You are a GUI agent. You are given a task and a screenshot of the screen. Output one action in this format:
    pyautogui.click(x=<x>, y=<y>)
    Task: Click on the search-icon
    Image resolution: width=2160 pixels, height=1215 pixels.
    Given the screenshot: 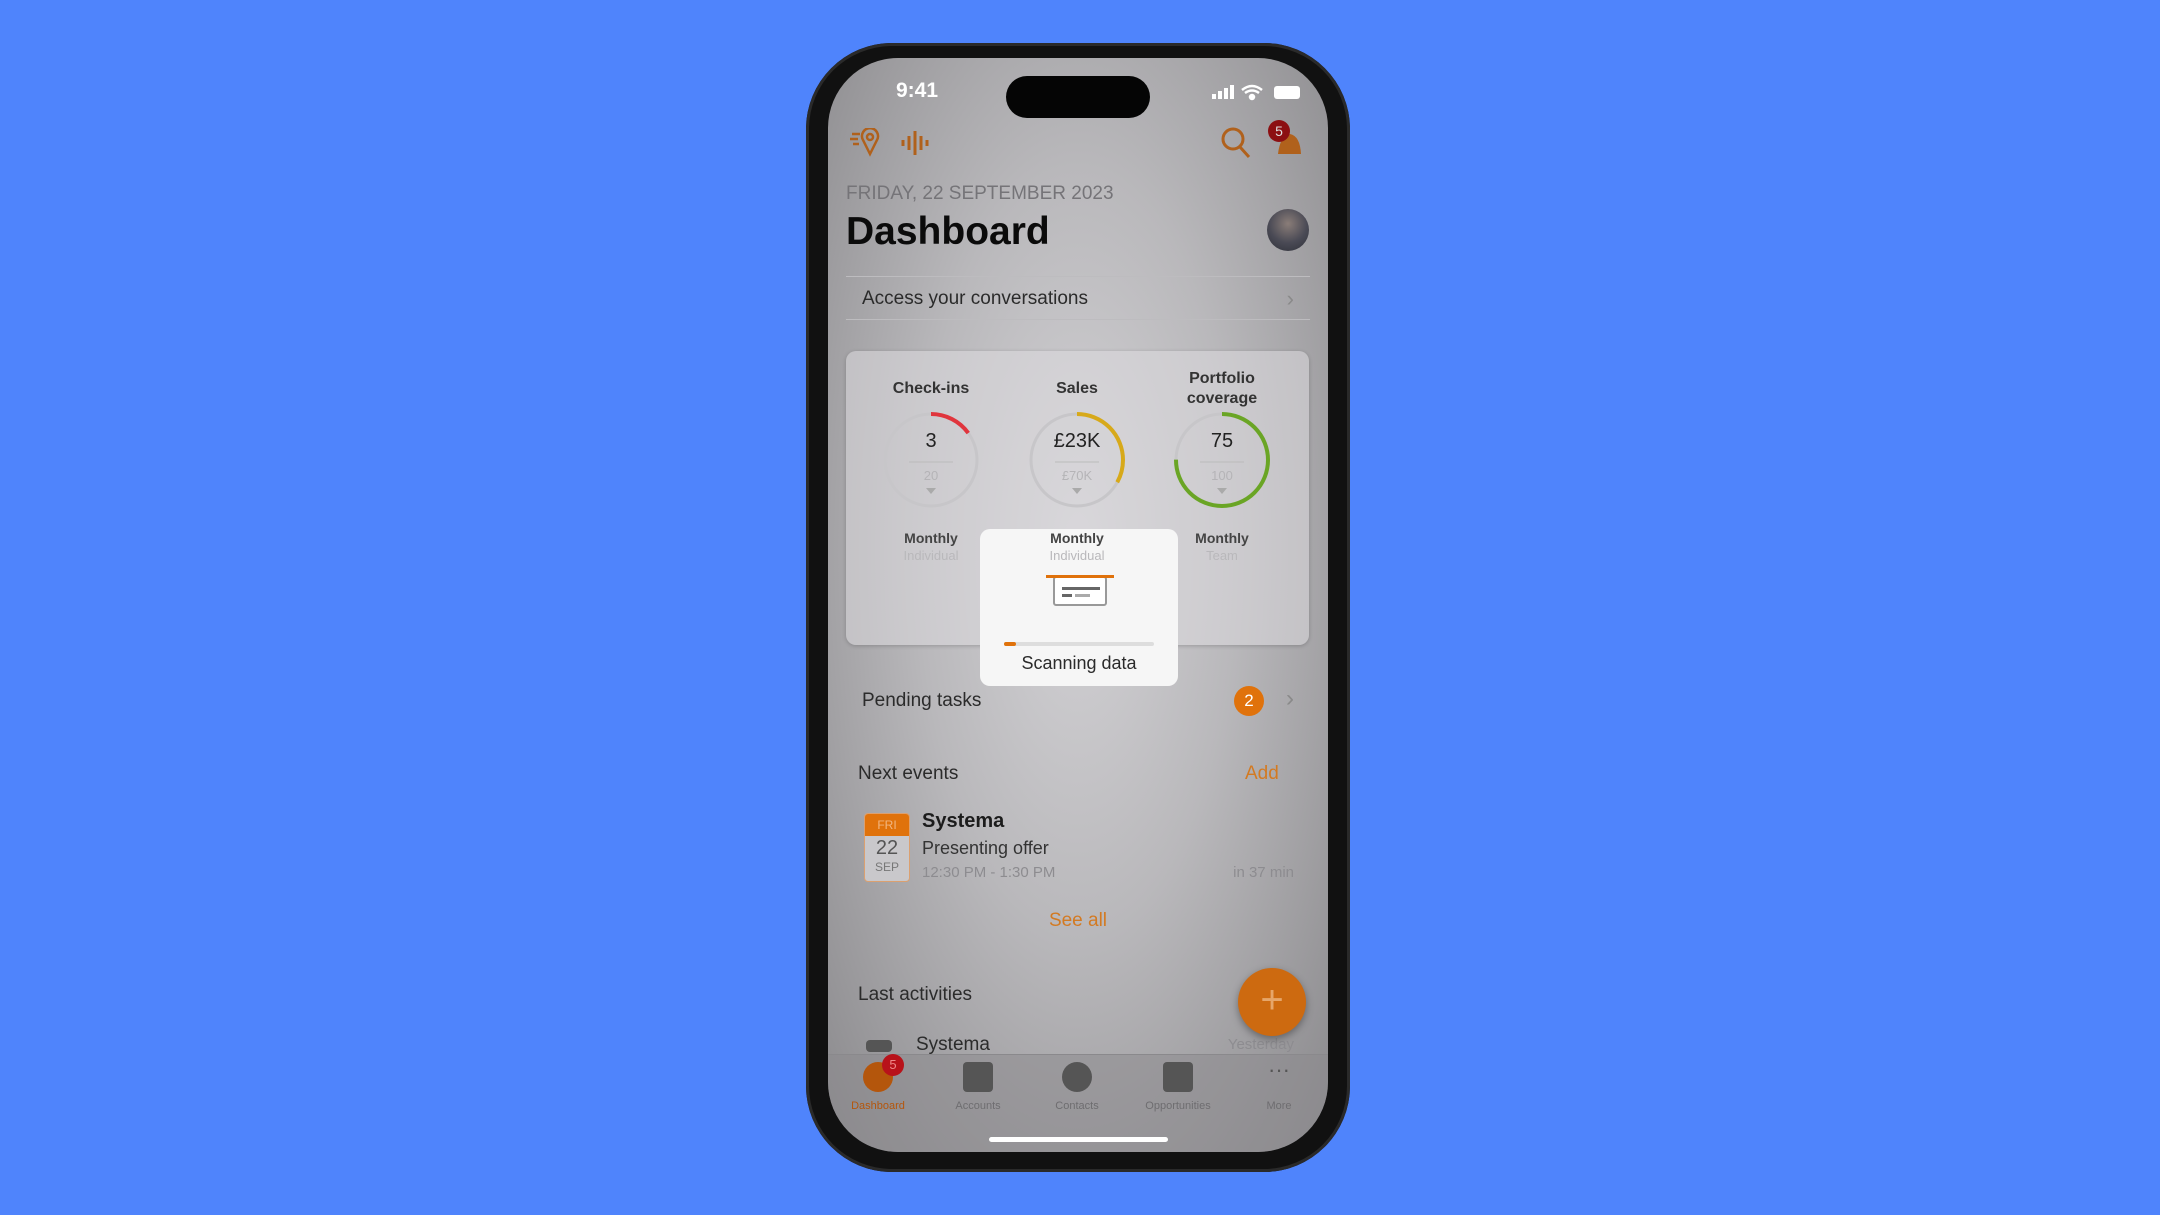 What is the action you would take?
    pyautogui.click(x=1236, y=143)
    